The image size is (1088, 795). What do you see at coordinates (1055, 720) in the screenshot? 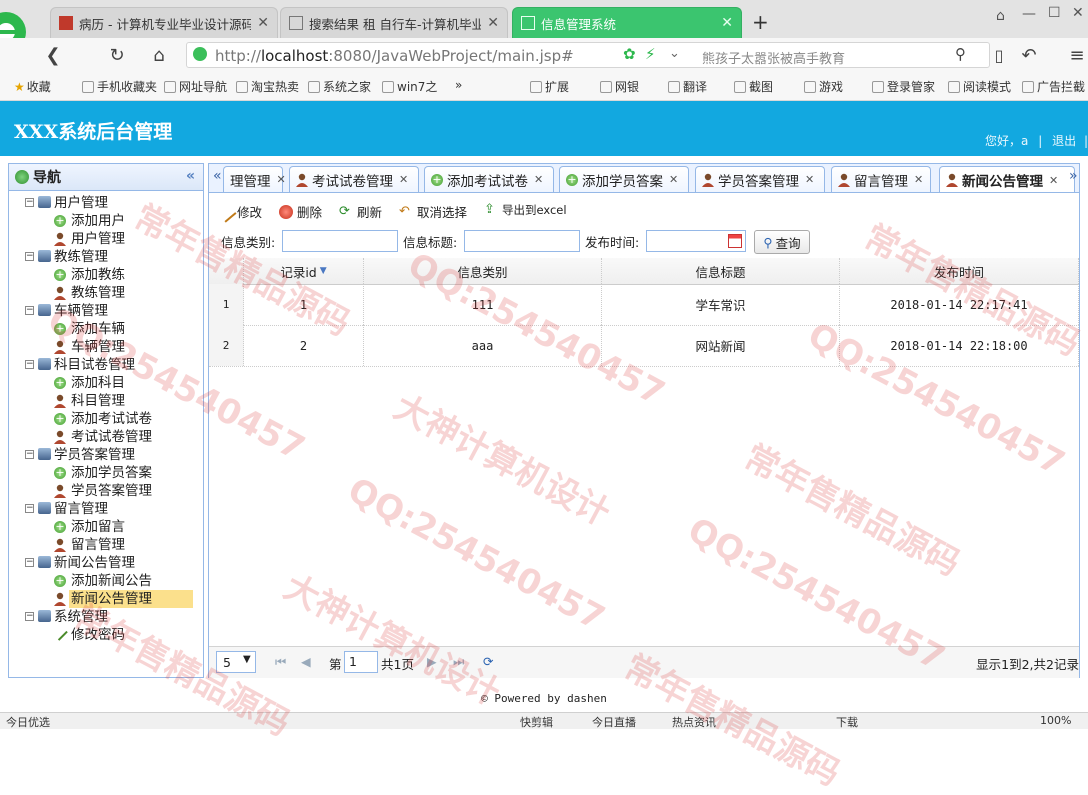
I see `zoom-level: 100%` at bounding box center [1055, 720].